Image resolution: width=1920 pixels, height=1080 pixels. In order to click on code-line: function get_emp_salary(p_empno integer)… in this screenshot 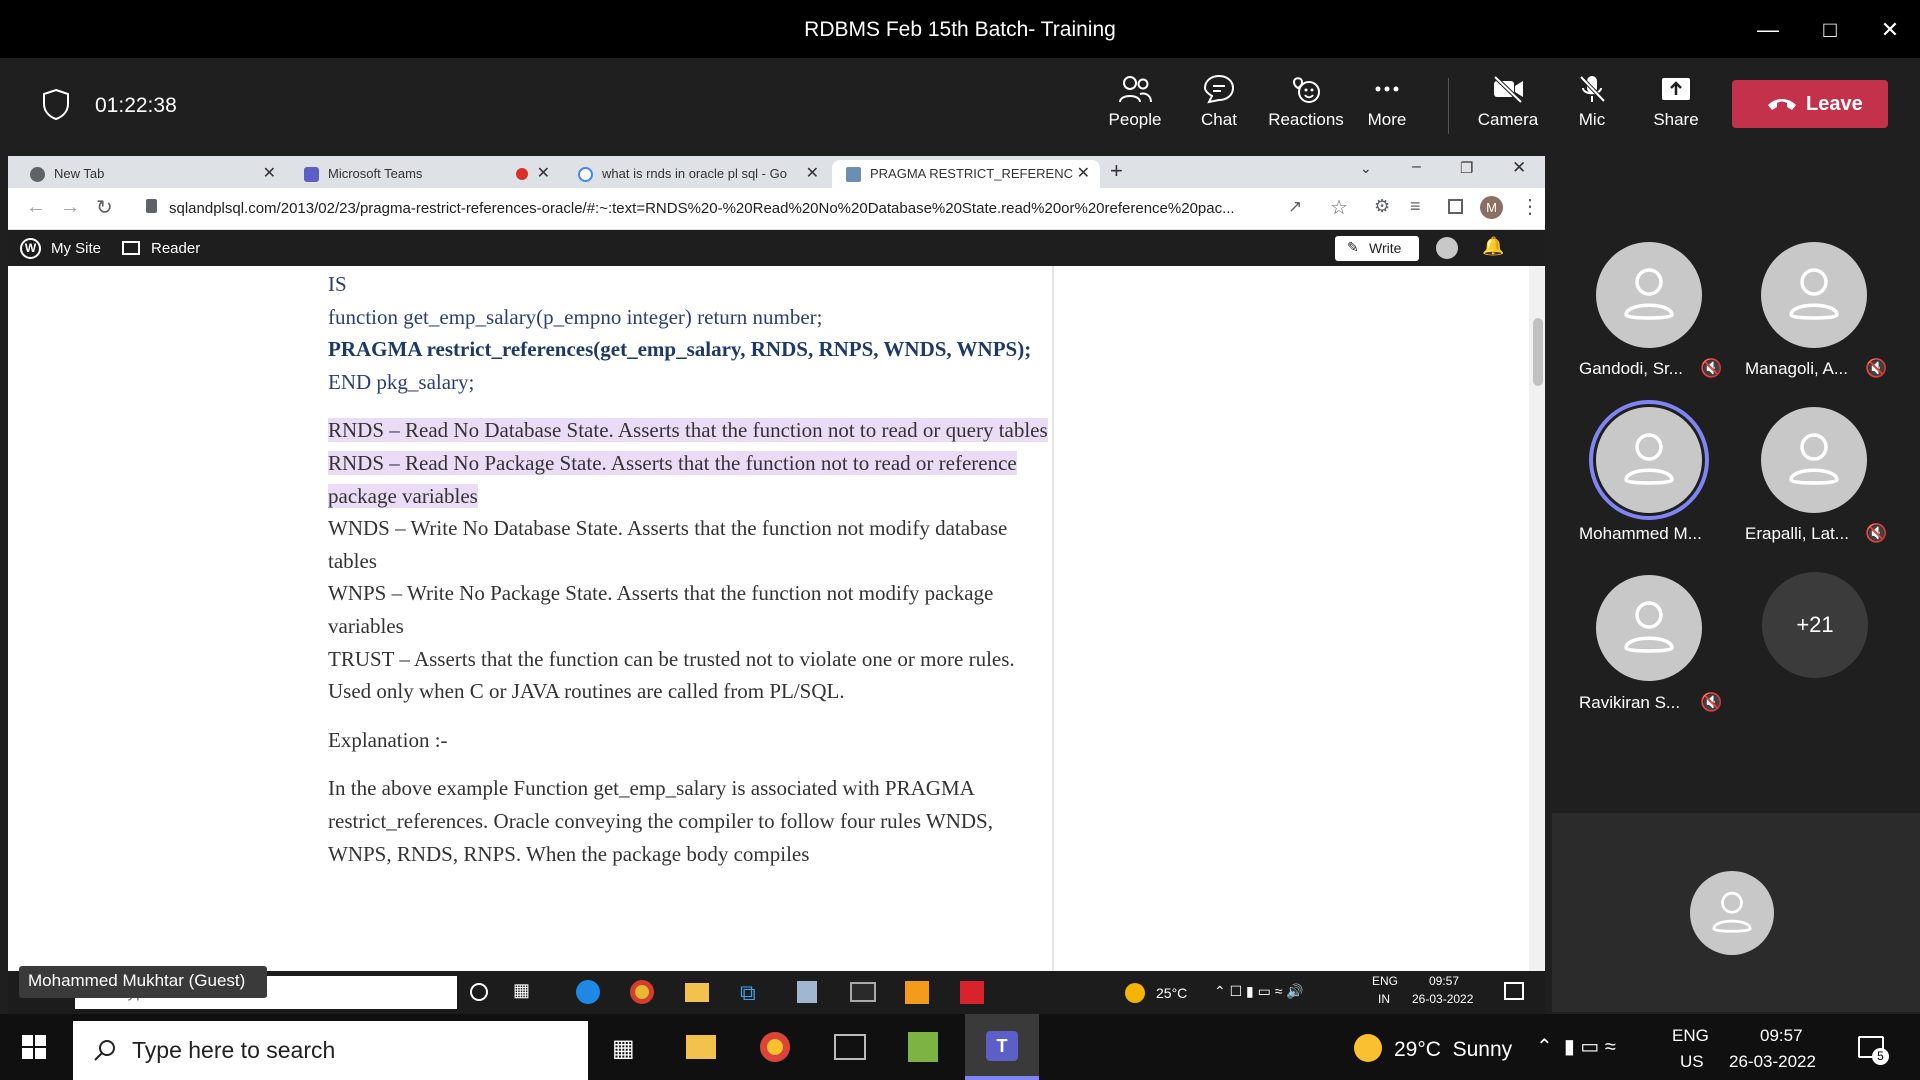, I will do `click(575, 316)`.